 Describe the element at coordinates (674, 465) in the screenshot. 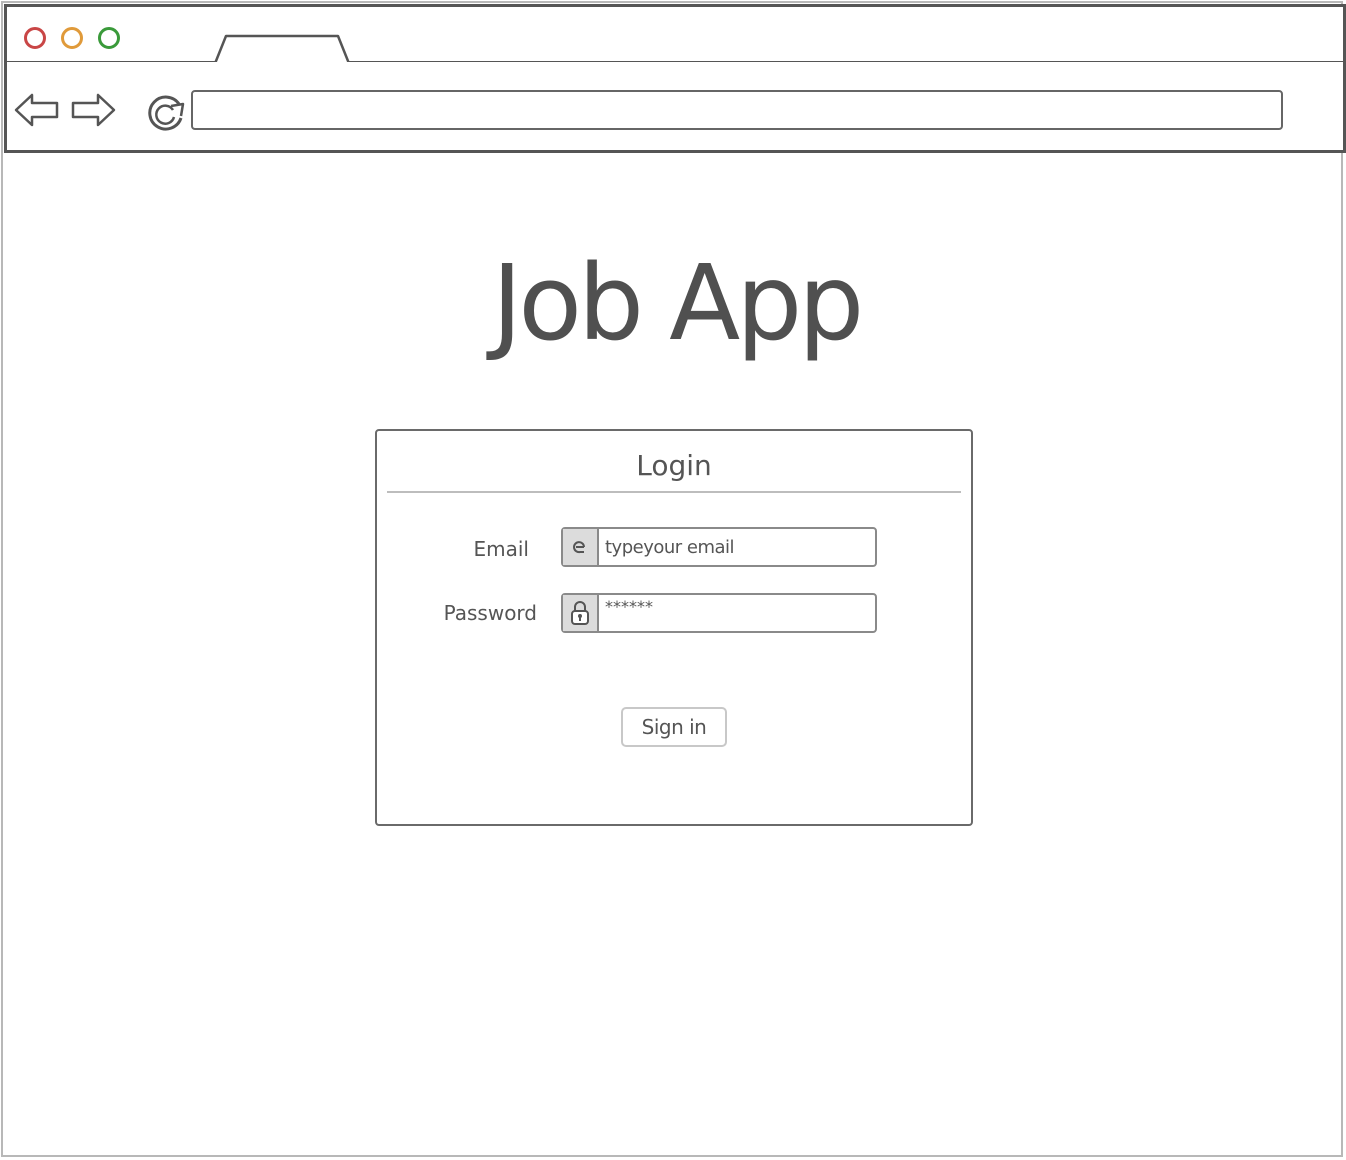

I see `login-panel-title: Login` at that location.